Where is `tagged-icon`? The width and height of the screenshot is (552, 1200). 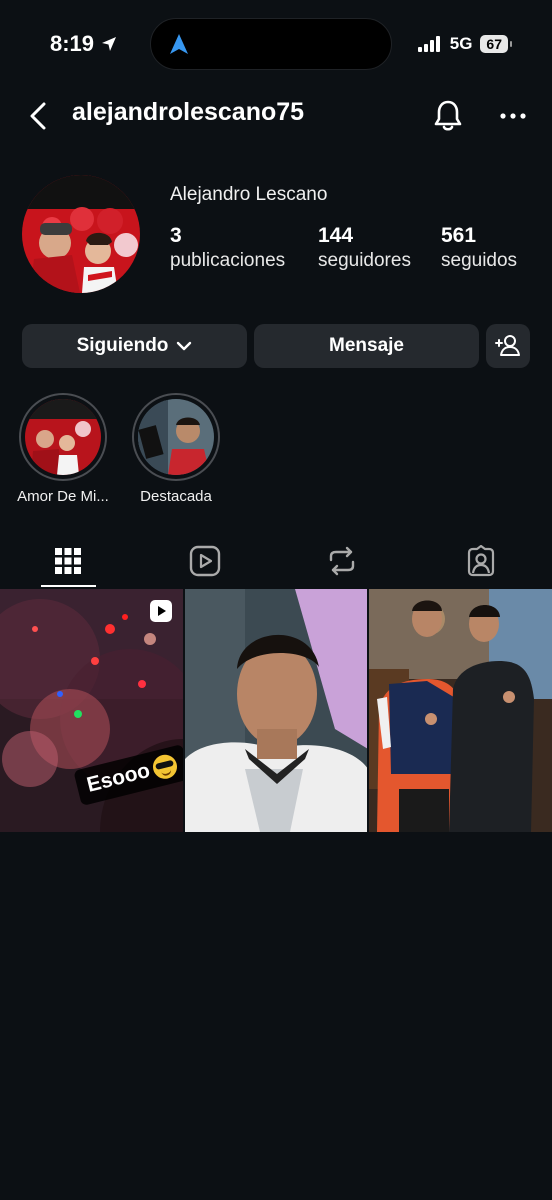
tagged-icon is located at coordinates (481, 561).